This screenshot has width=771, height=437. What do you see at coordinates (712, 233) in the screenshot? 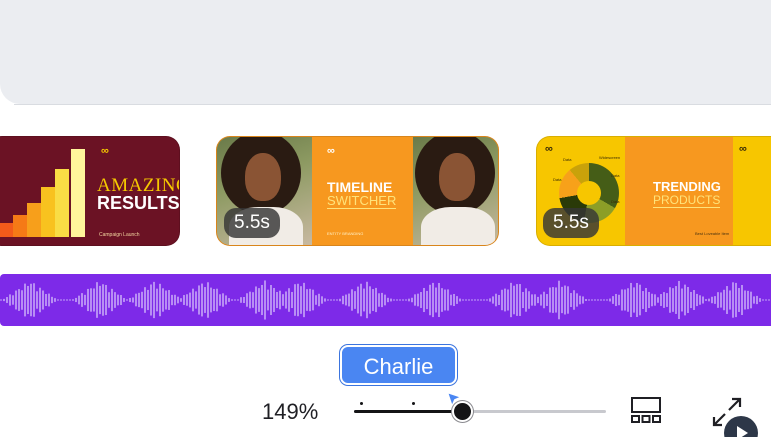
I see `clip-footer: Best Loveable Item` at bounding box center [712, 233].